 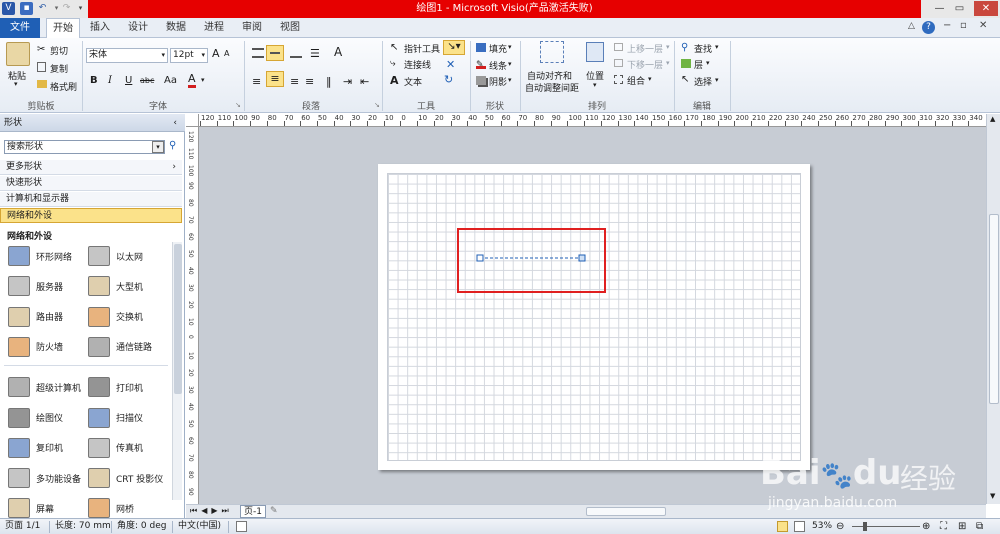 I want to click on tab-insert: 插入, so click(x=100, y=28).